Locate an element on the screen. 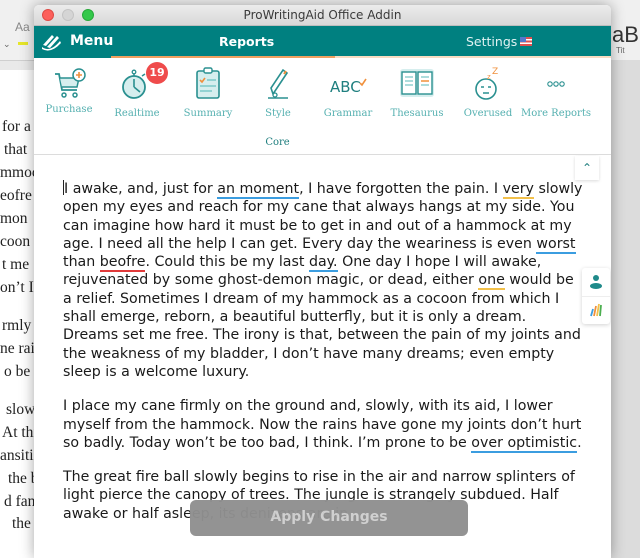 This screenshot has width=640, height=558. clipboard-check-icon is located at coordinates (208, 83).